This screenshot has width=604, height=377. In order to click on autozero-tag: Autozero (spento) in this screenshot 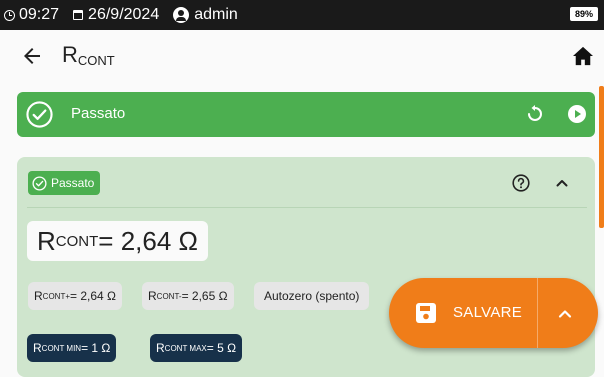, I will do `click(312, 296)`.